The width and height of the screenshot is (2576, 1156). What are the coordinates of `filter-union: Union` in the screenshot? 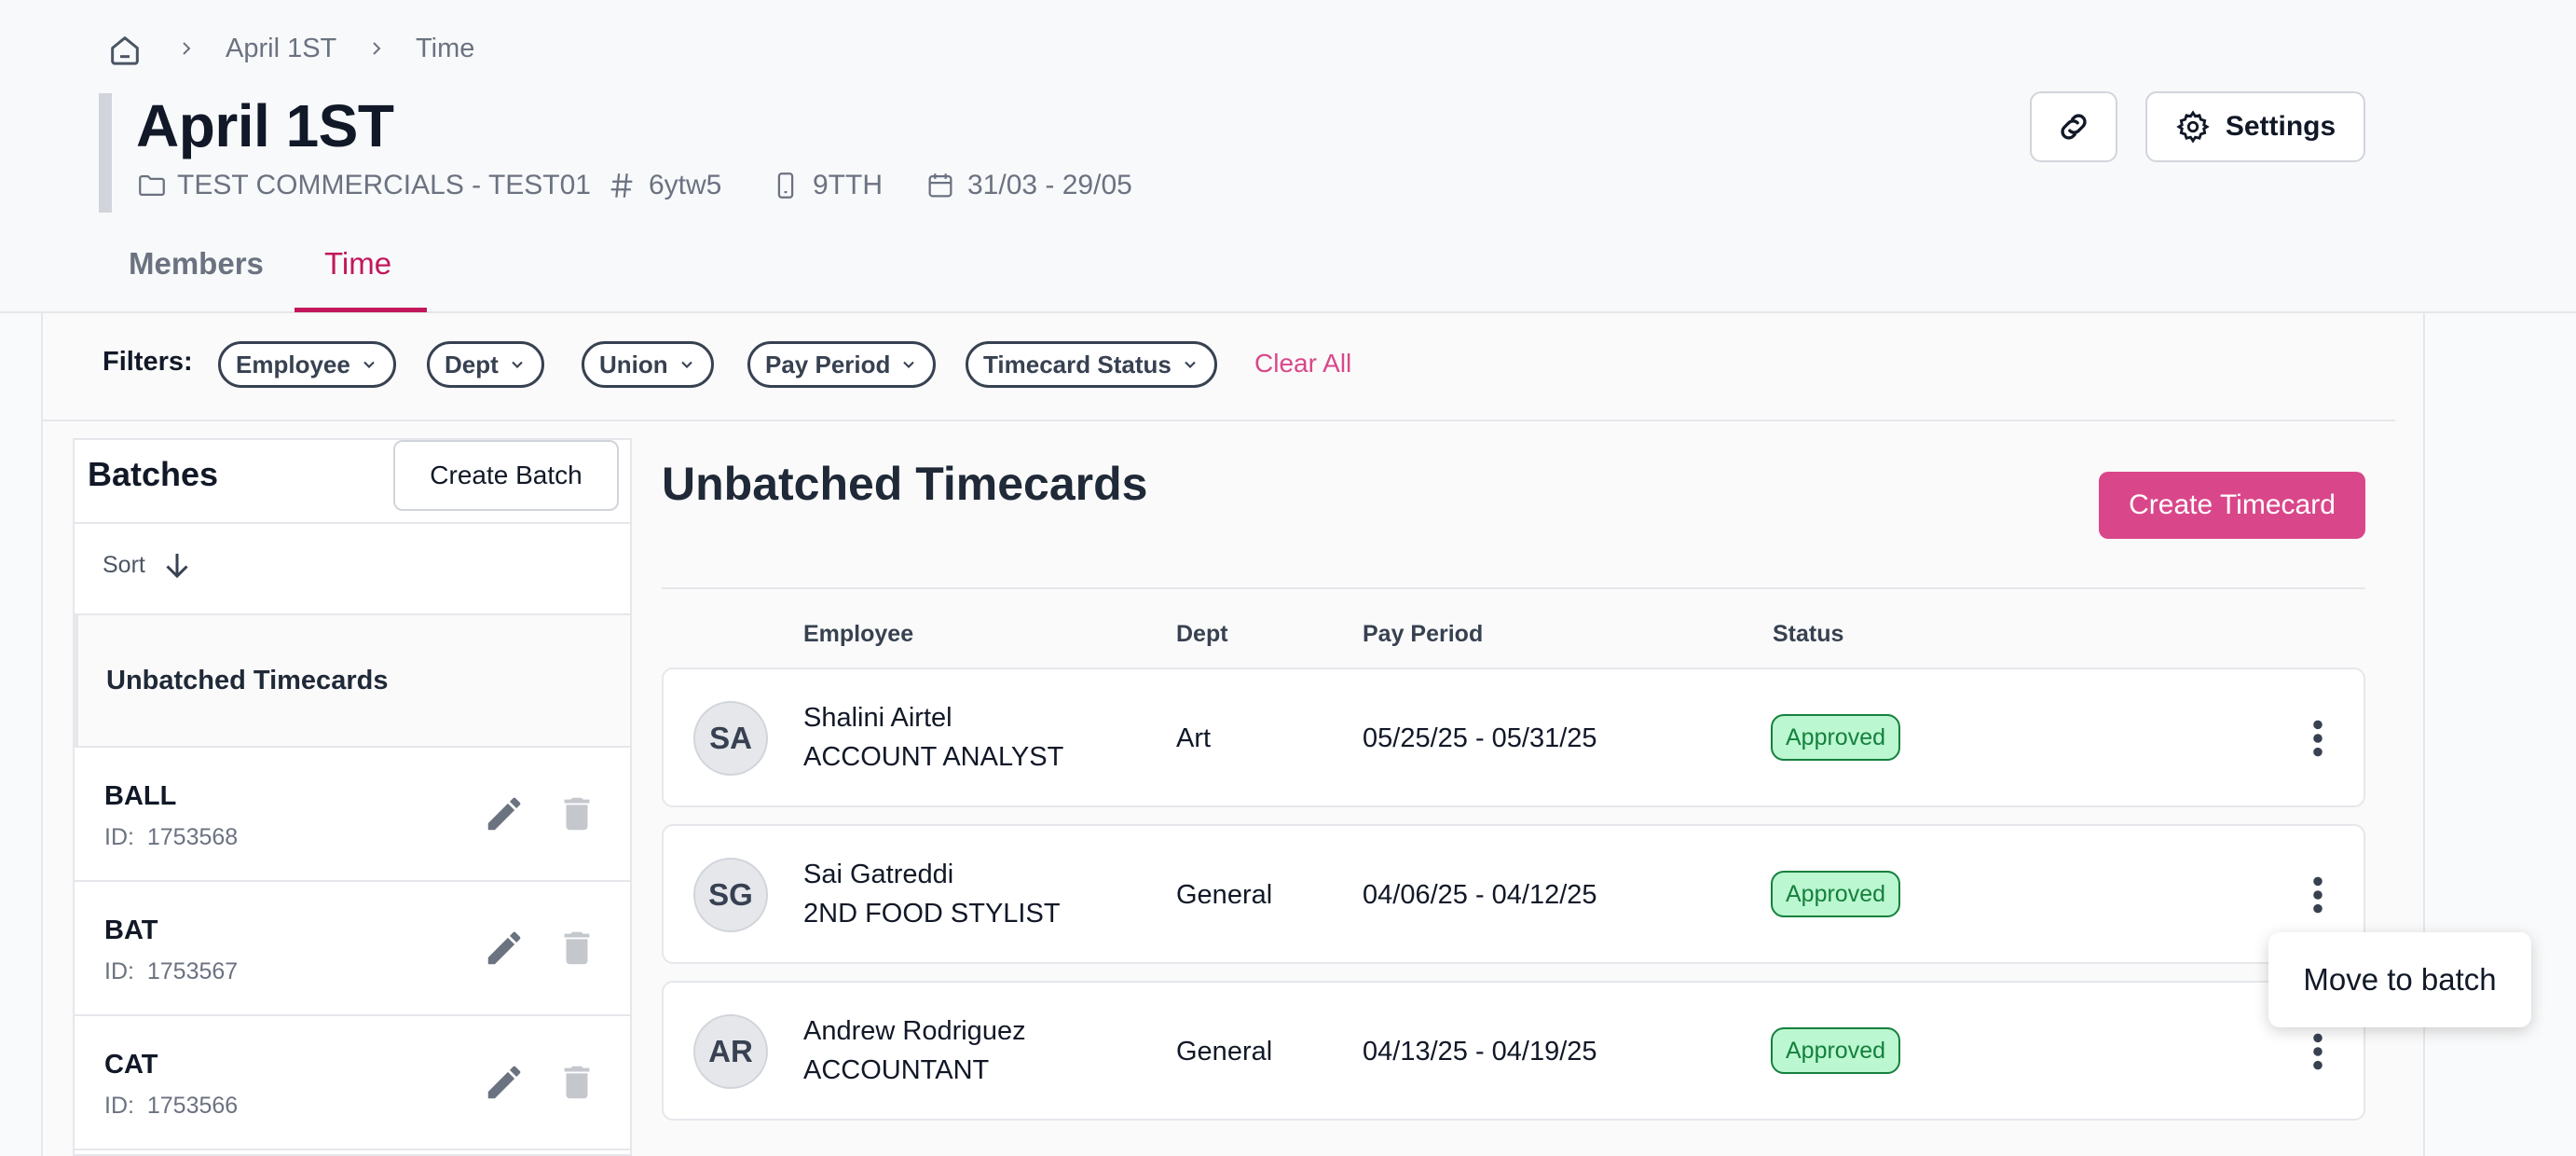 It's located at (648, 364).